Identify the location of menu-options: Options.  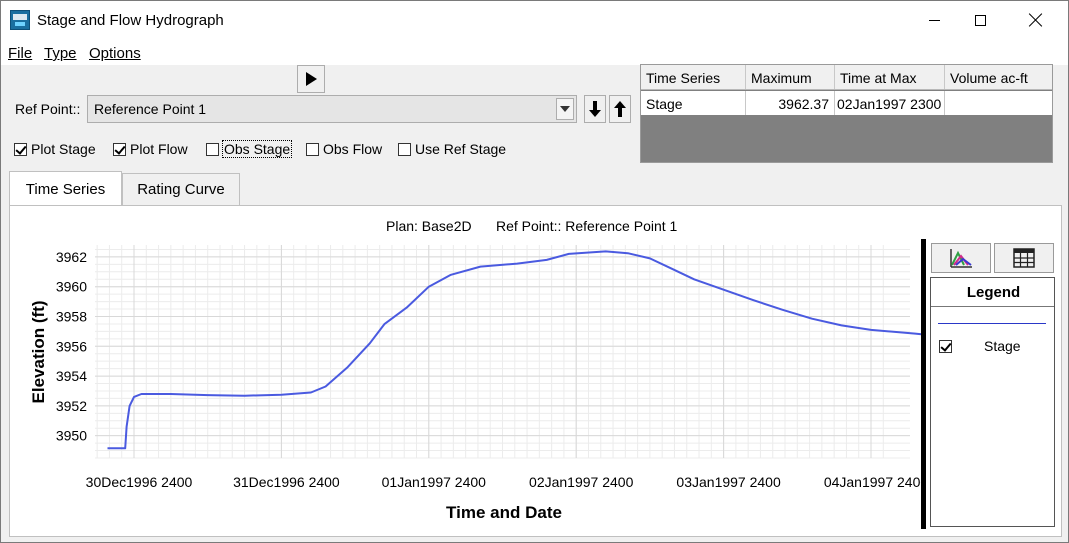
(115, 53).